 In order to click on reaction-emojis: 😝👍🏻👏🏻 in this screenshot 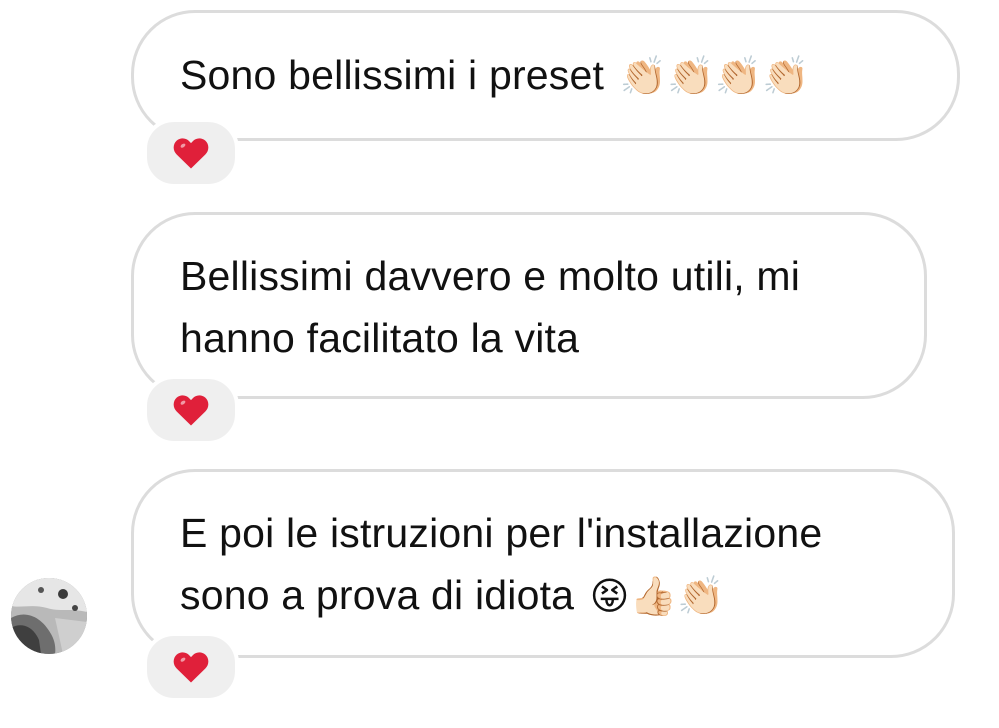, I will do `click(657, 596)`.